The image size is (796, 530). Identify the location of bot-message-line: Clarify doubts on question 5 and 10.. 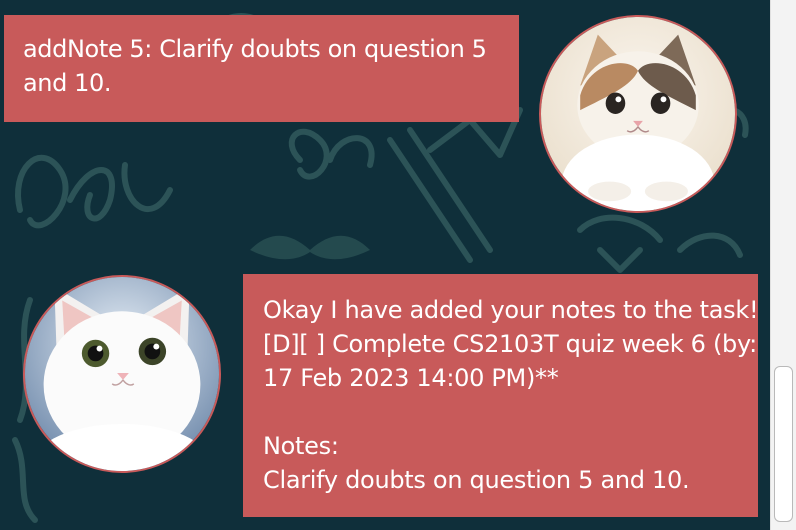
(476, 480).